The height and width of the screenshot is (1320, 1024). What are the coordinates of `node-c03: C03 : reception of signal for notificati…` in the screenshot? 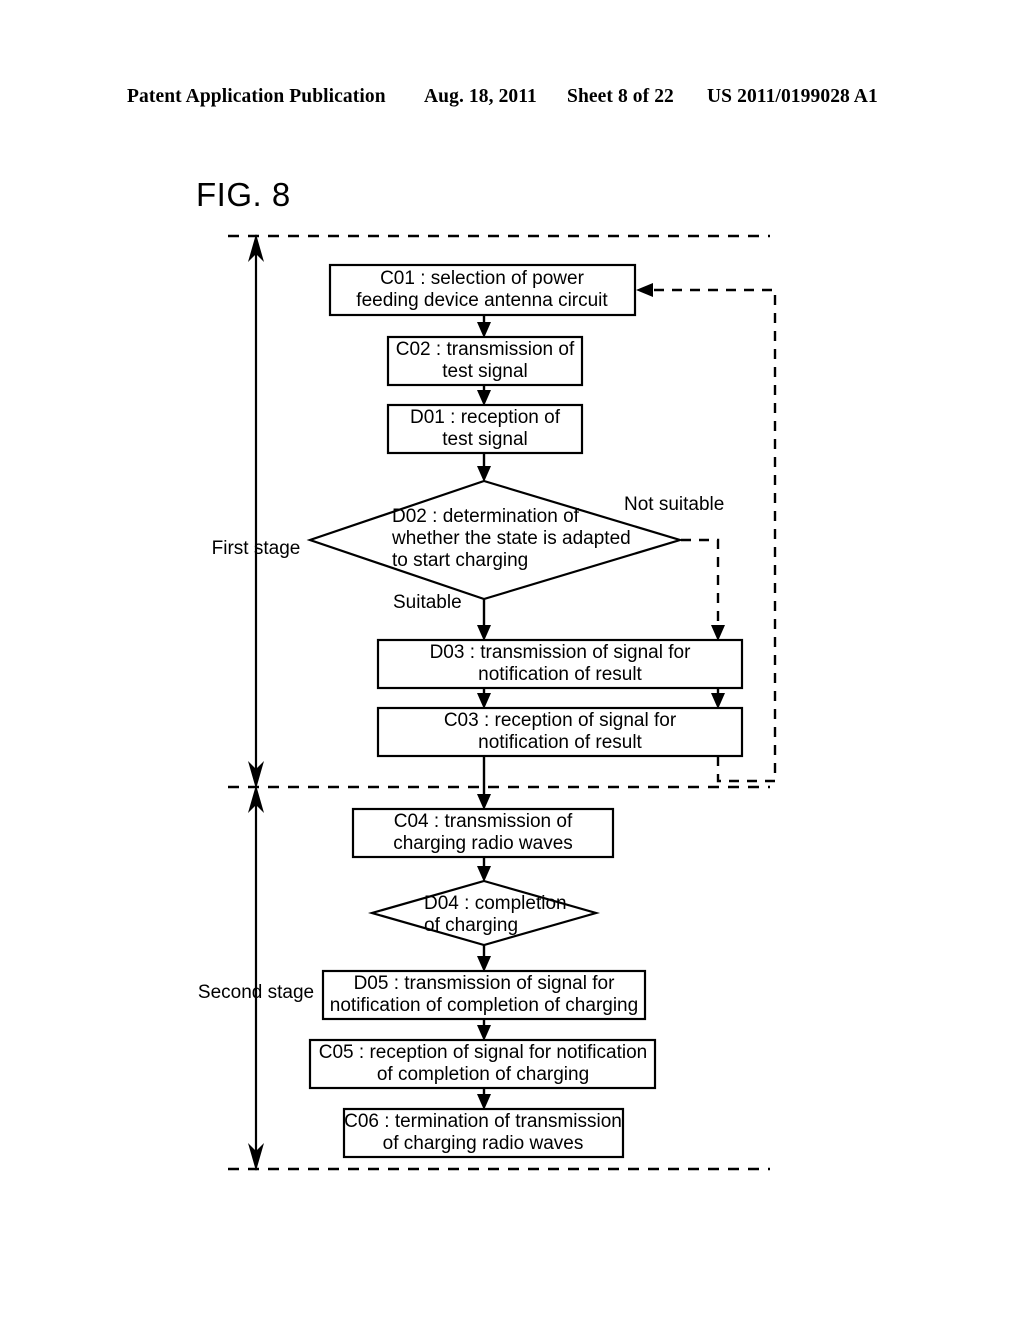 It's located at (560, 732).